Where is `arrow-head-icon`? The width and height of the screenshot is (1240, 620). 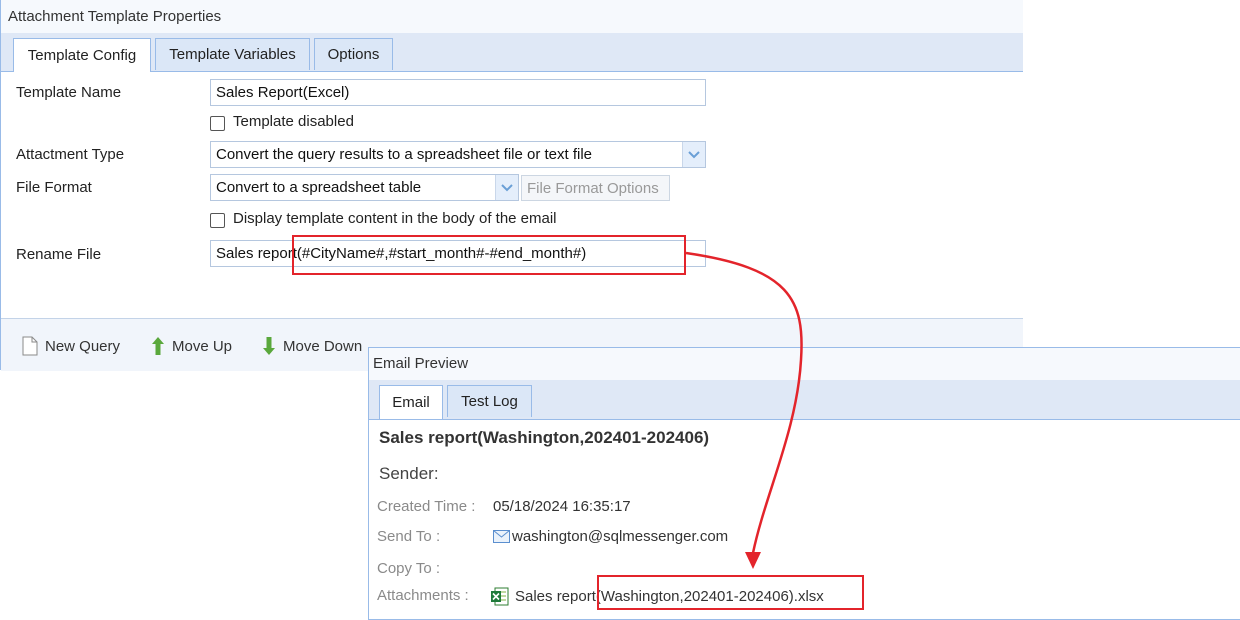 arrow-head-icon is located at coordinates (753, 560).